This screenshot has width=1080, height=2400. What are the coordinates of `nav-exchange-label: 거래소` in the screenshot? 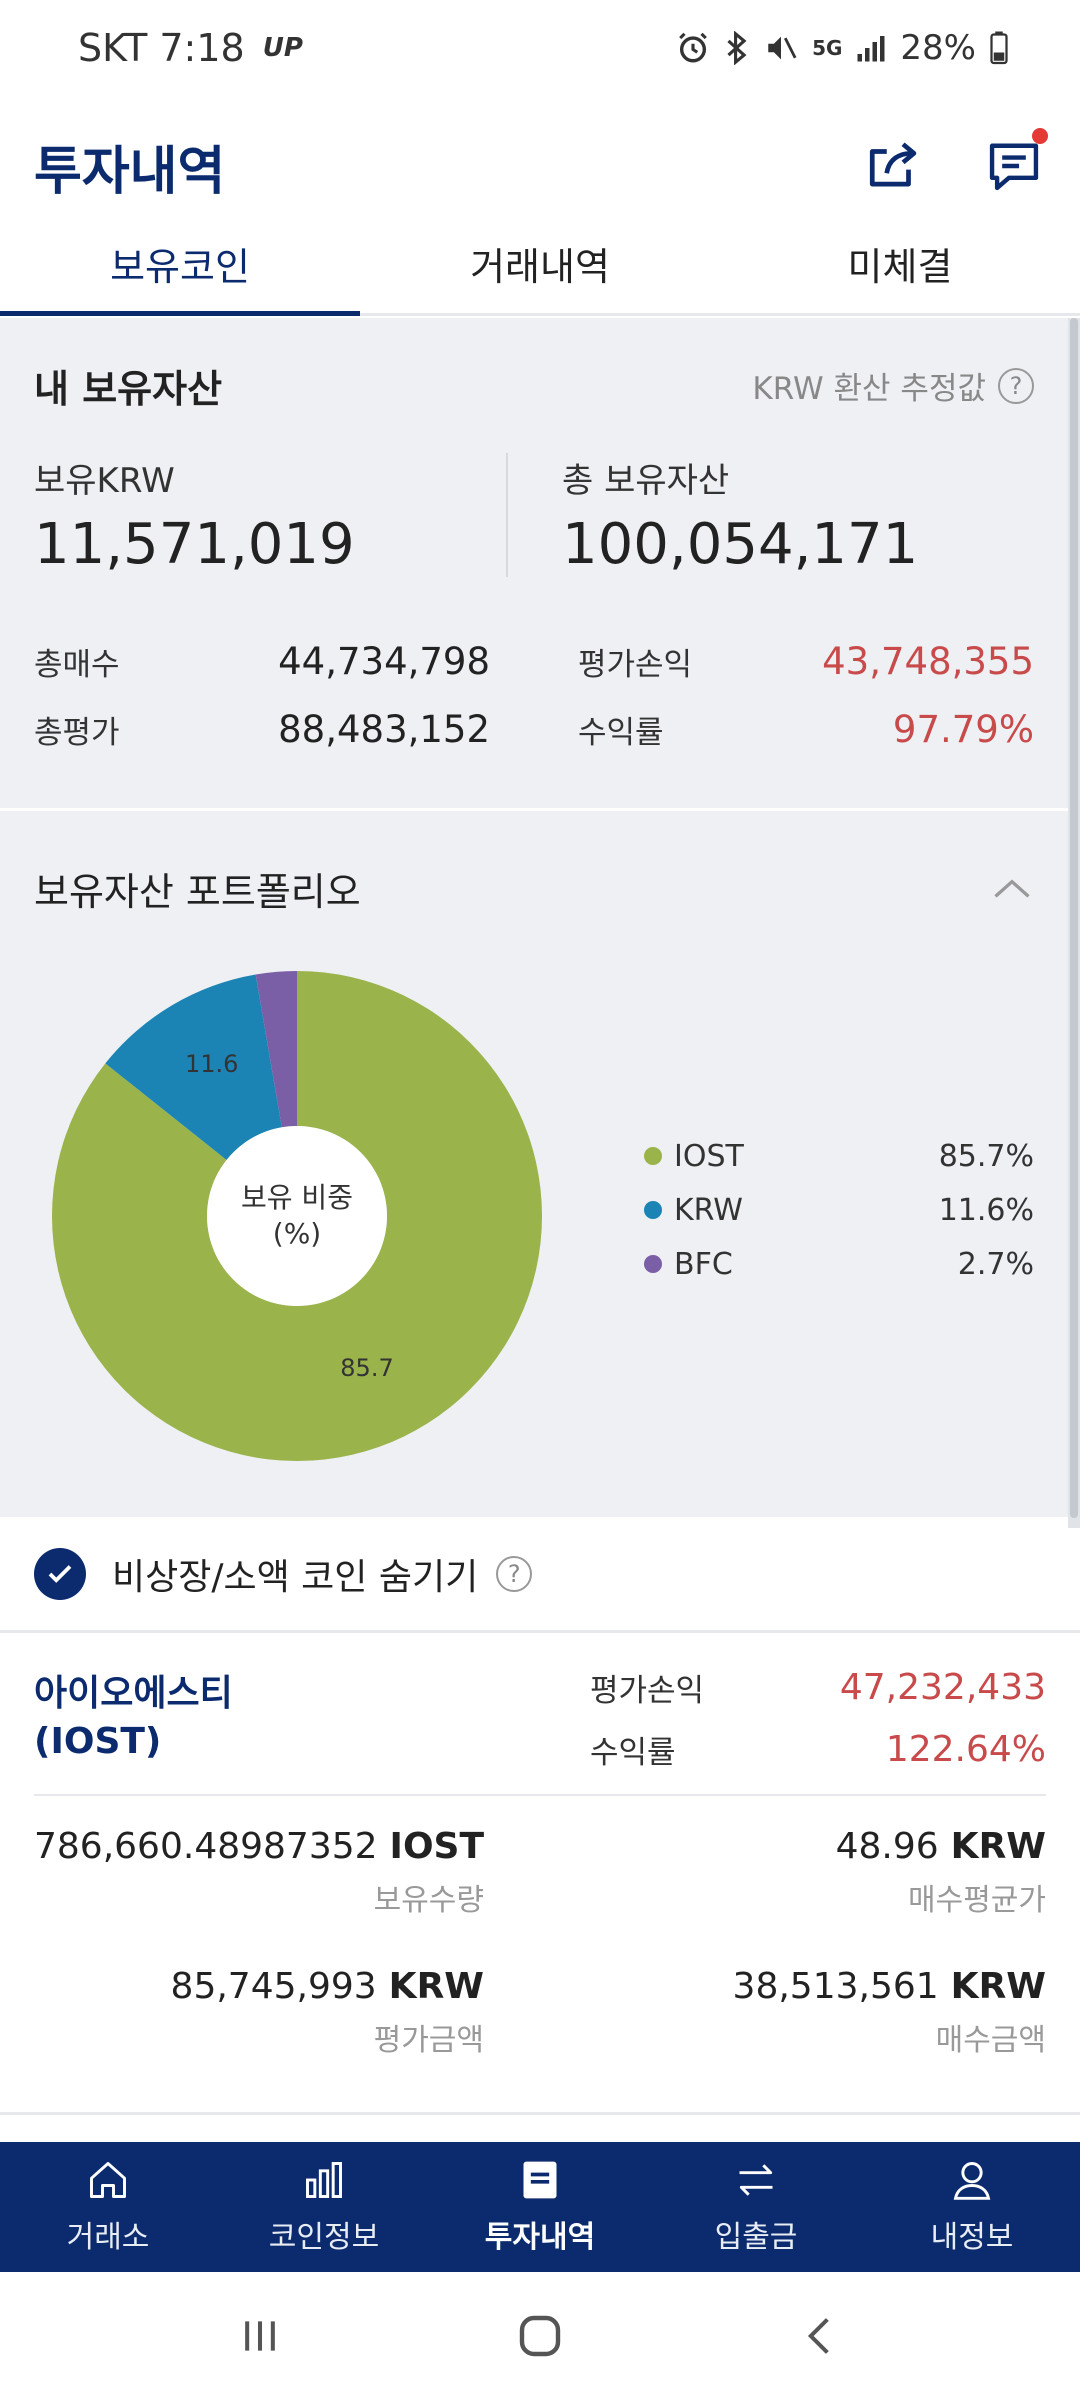 It's located at (108, 2237).